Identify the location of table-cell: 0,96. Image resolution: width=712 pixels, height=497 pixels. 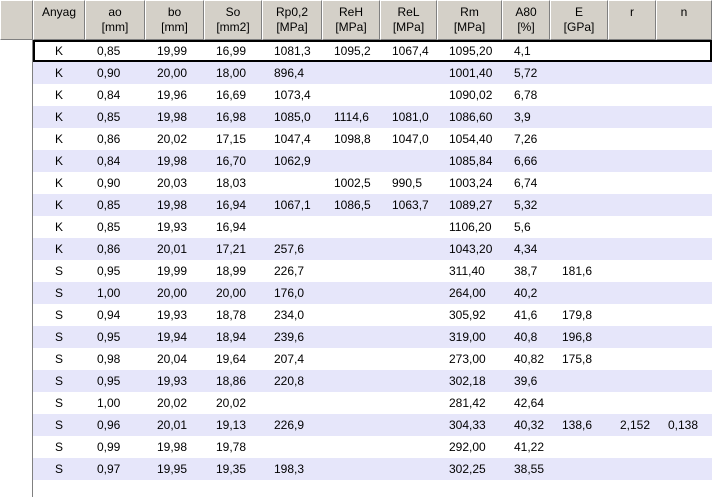
(115, 425).